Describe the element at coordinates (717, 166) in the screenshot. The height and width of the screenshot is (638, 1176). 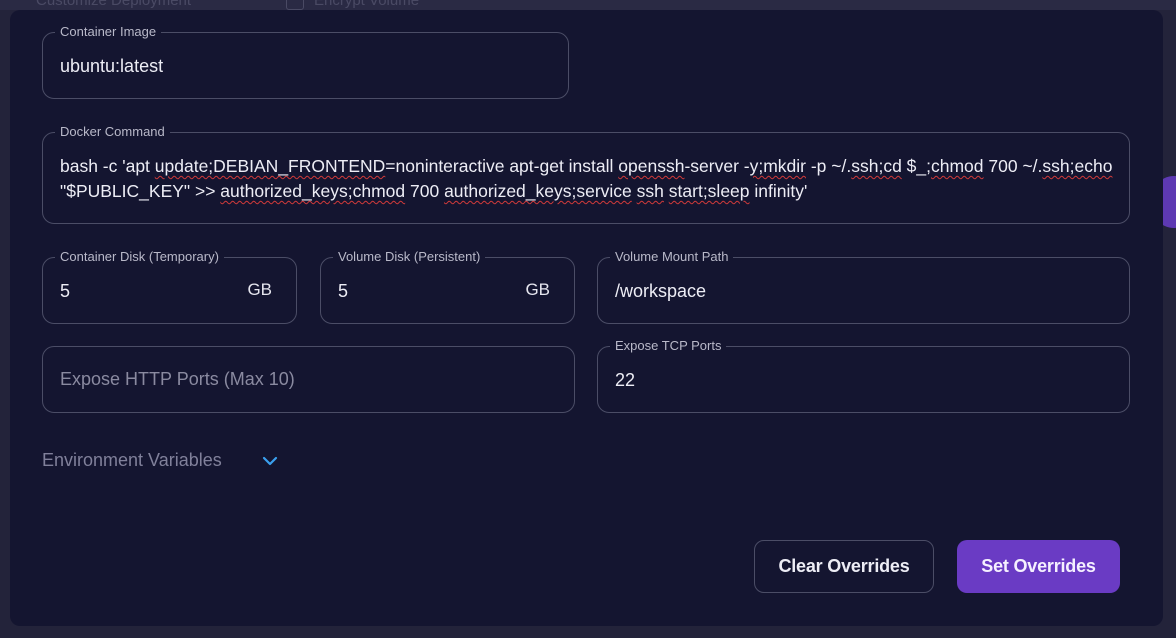
I see `docker-command-segment: -server -` at that location.